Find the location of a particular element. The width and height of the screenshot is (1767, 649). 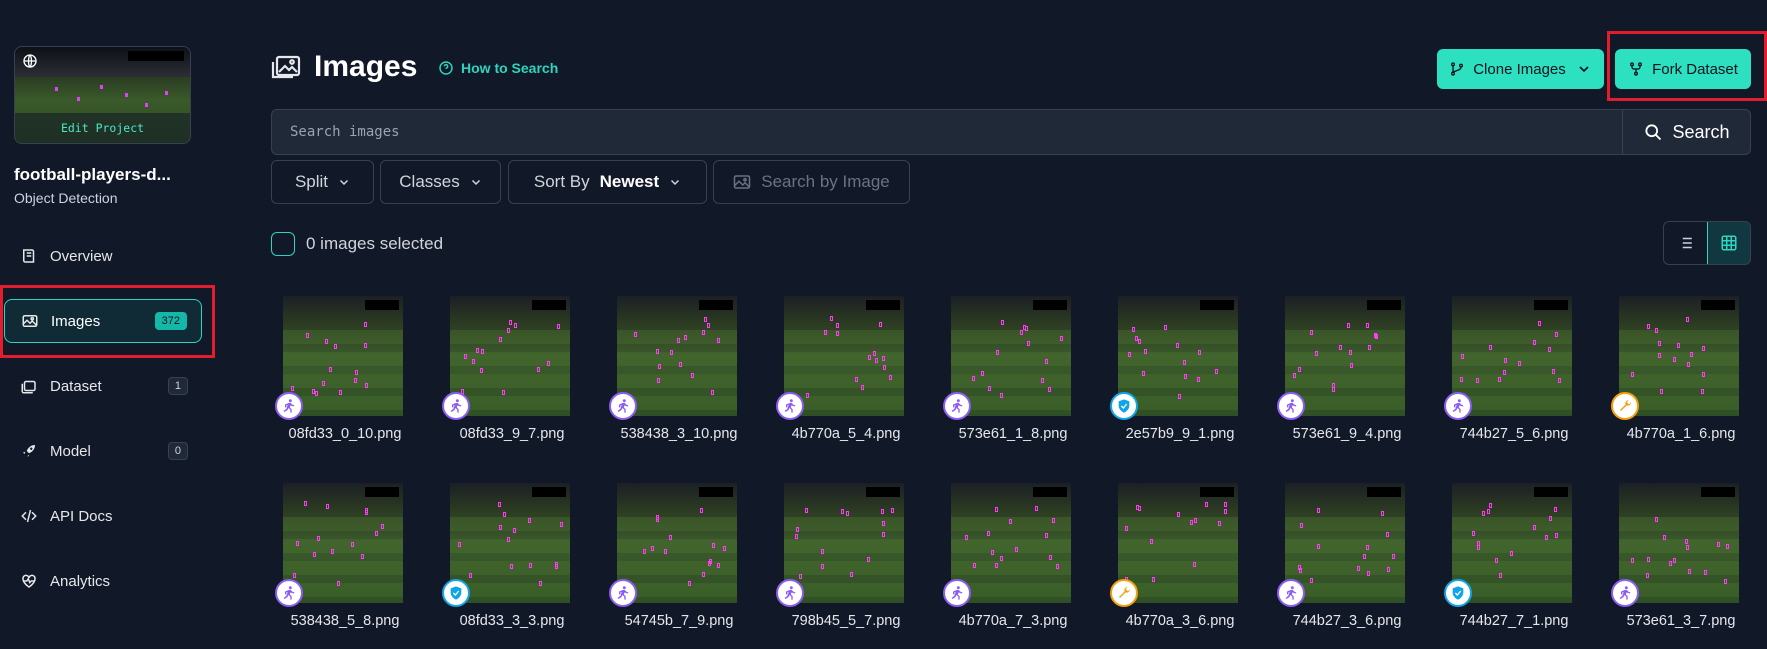

thumbnail-scoreboard is located at coordinates (156, 56).